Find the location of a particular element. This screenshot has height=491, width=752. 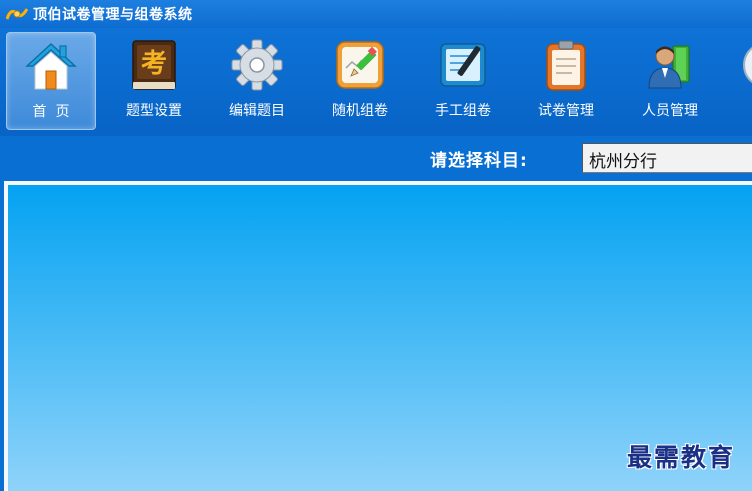

toolbar-home-button: 首 页 is located at coordinates (51, 81).